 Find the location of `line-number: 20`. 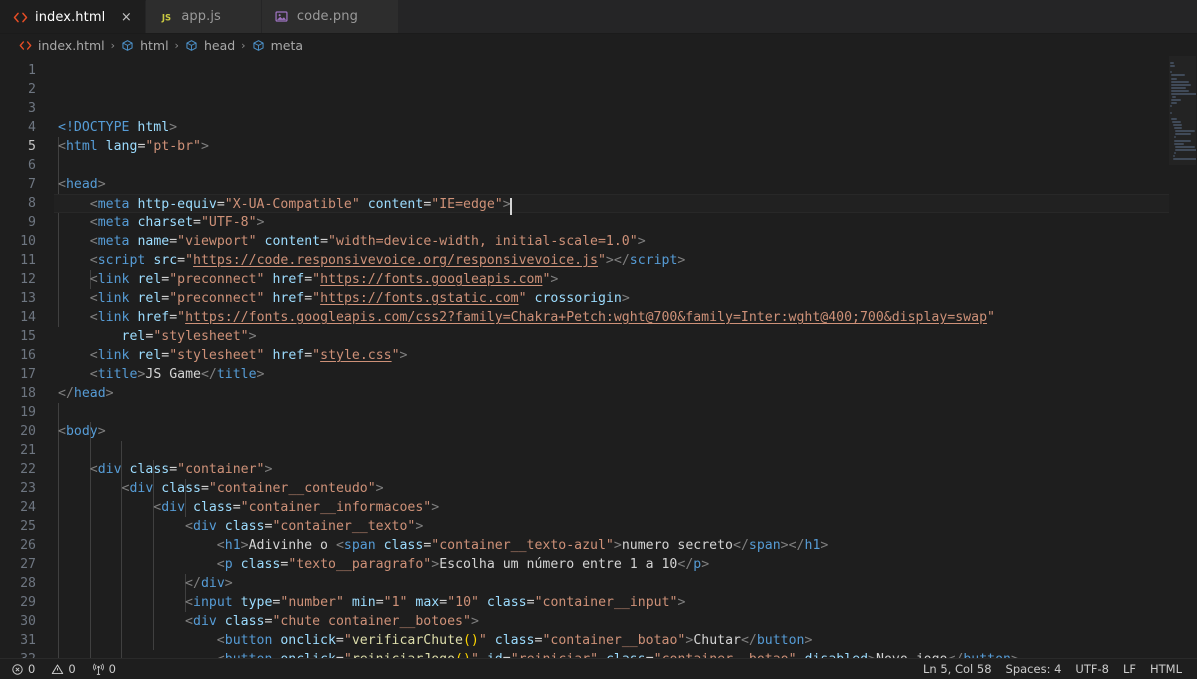

line-number: 20 is located at coordinates (28, 431).